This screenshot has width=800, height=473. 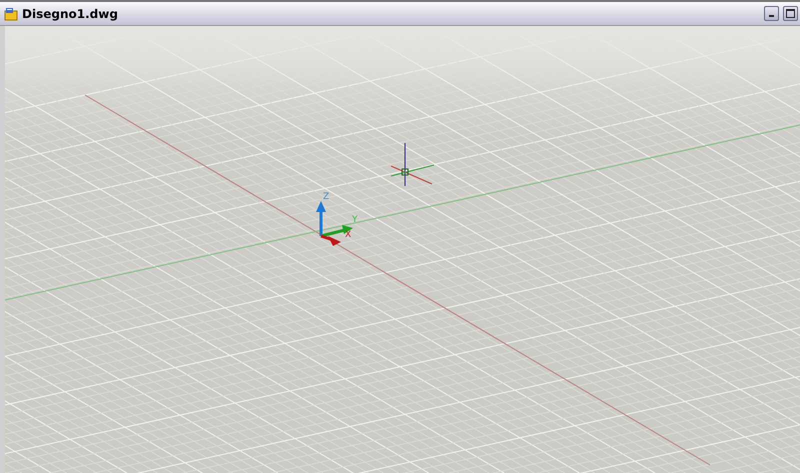 I want to click on maximize-button, so click(x=790, y=13).